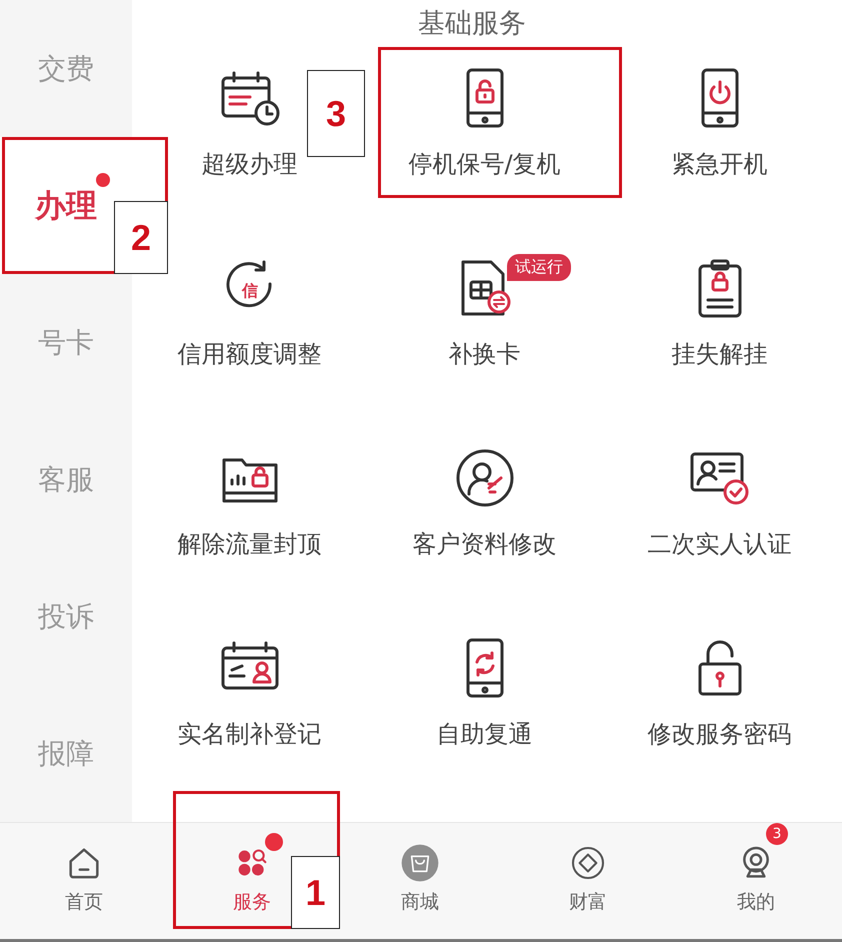 Image resolution: width=842 pixels, height=942 pixels. Describe the element at coordinates (484, 500) in the screenshot. I see `service-item: 客户资料修改` at that location.